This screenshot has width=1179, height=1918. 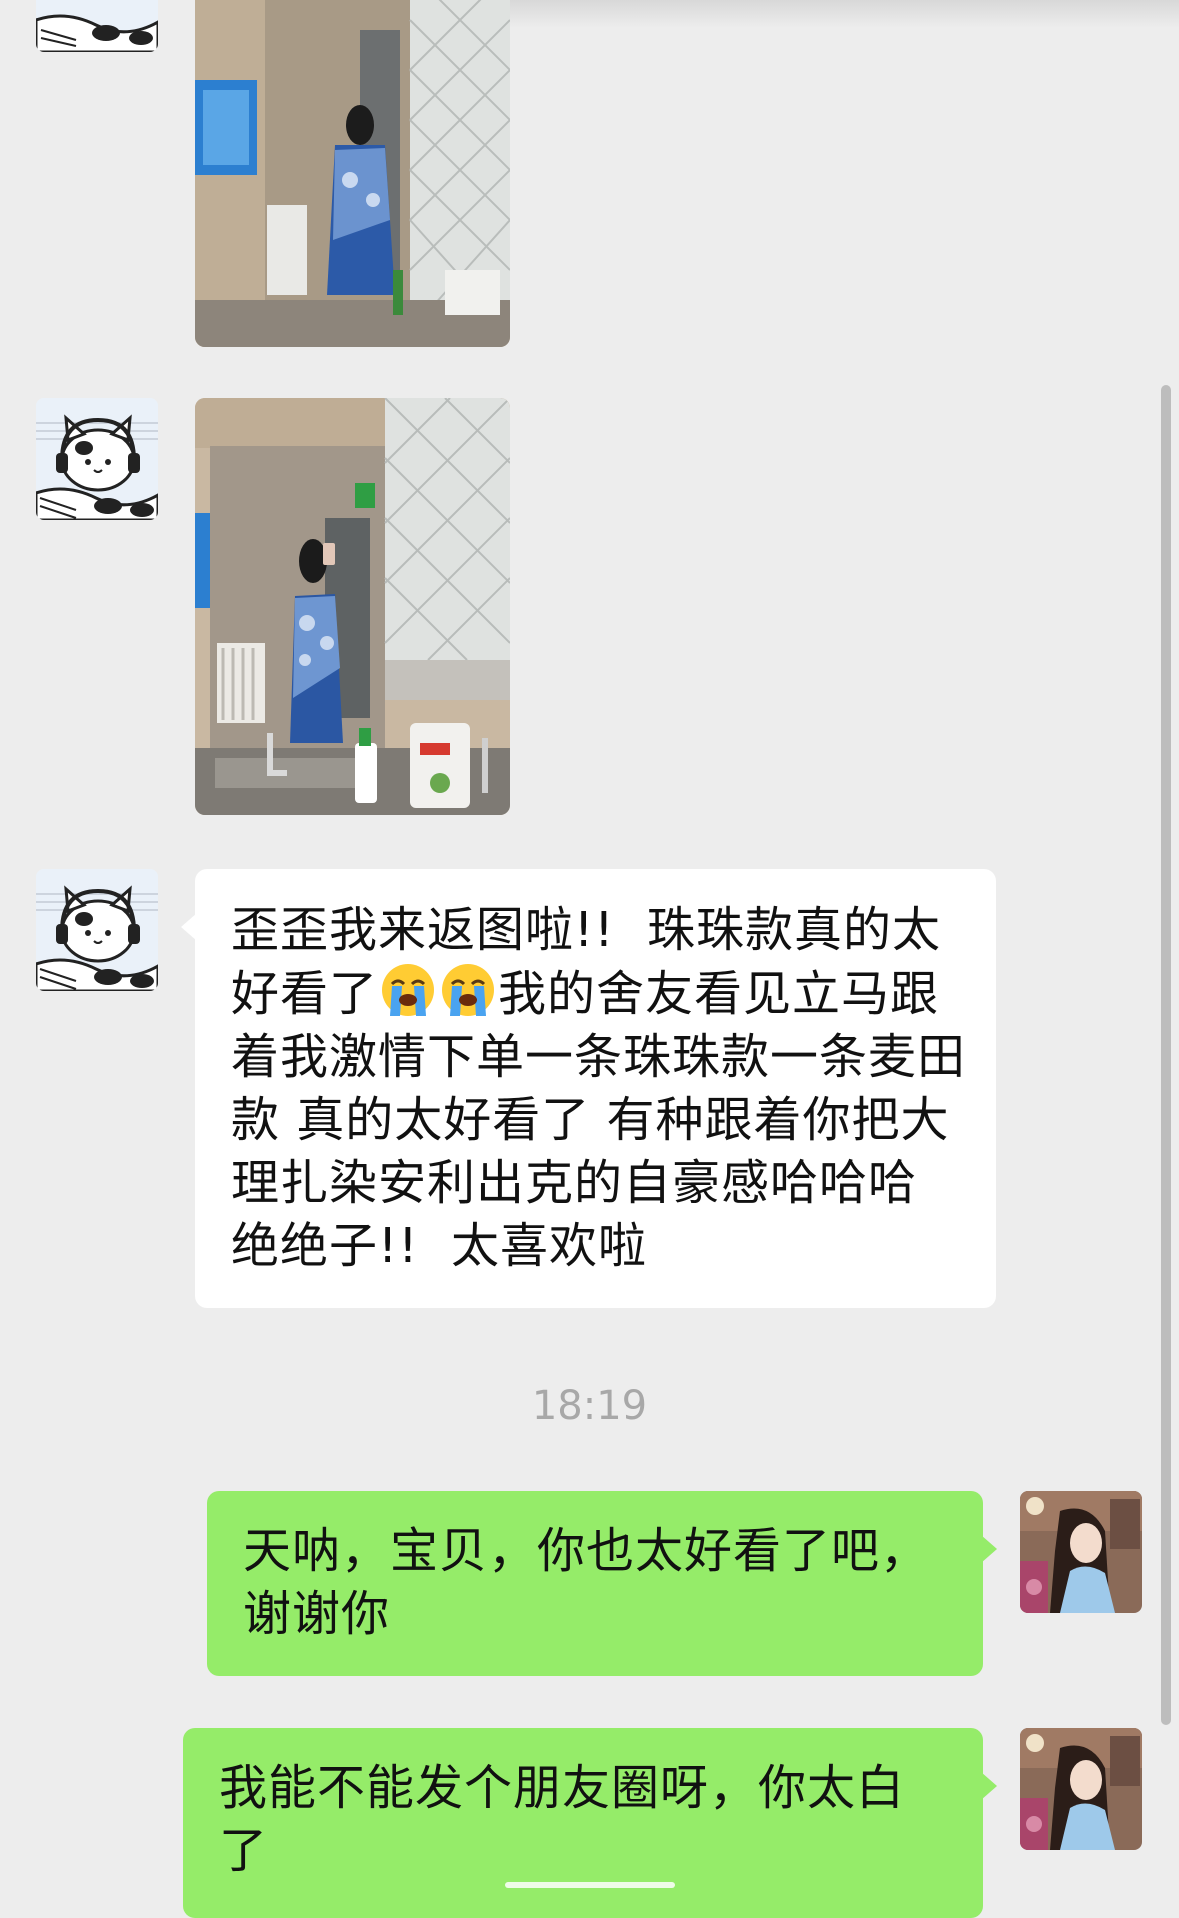 I want to click on home-indicator, so click(x=590, y=1885).